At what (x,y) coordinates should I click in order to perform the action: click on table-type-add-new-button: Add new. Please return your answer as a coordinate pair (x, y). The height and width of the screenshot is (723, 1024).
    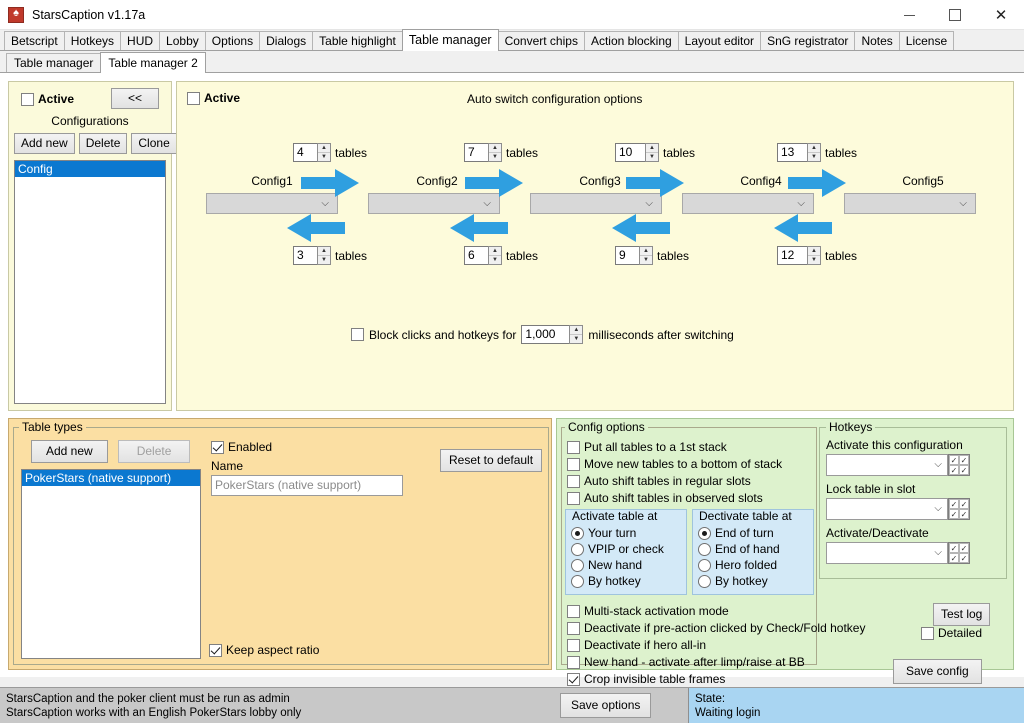
    Looking at the image, I should click on (69, 451).